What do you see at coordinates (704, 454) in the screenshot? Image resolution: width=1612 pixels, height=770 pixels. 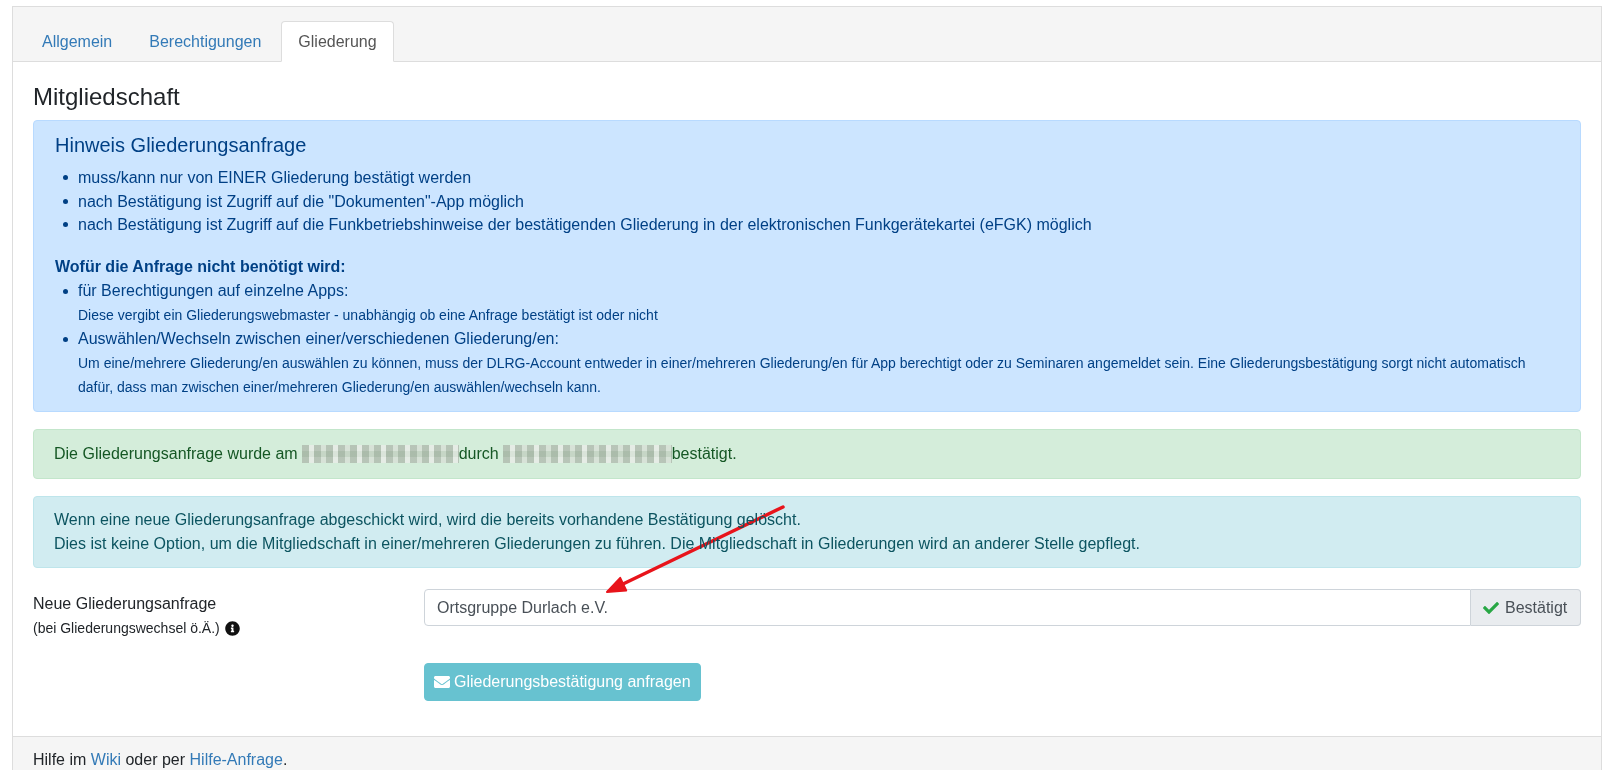 I see `confirmation-text: bestätigt.` at bounding box center [704, 454].